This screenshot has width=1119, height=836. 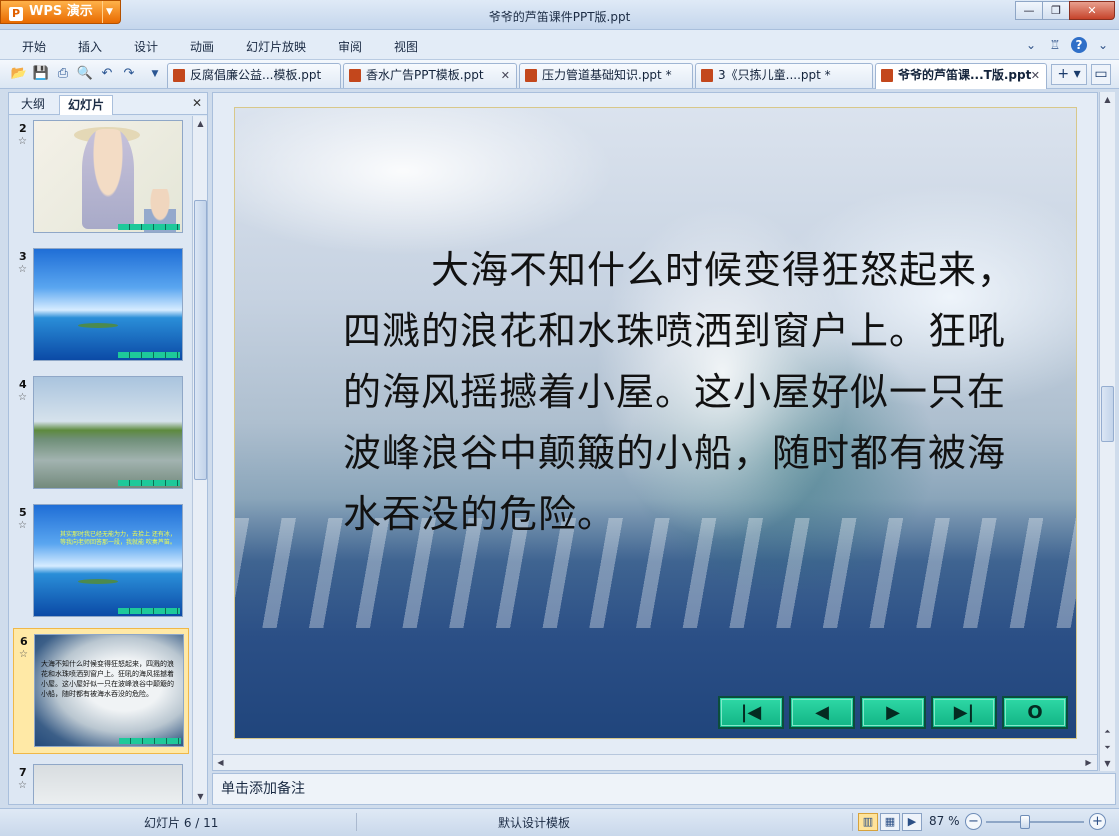 I want to click on zoom-in-icon: +, so click(x=1097, y=821).